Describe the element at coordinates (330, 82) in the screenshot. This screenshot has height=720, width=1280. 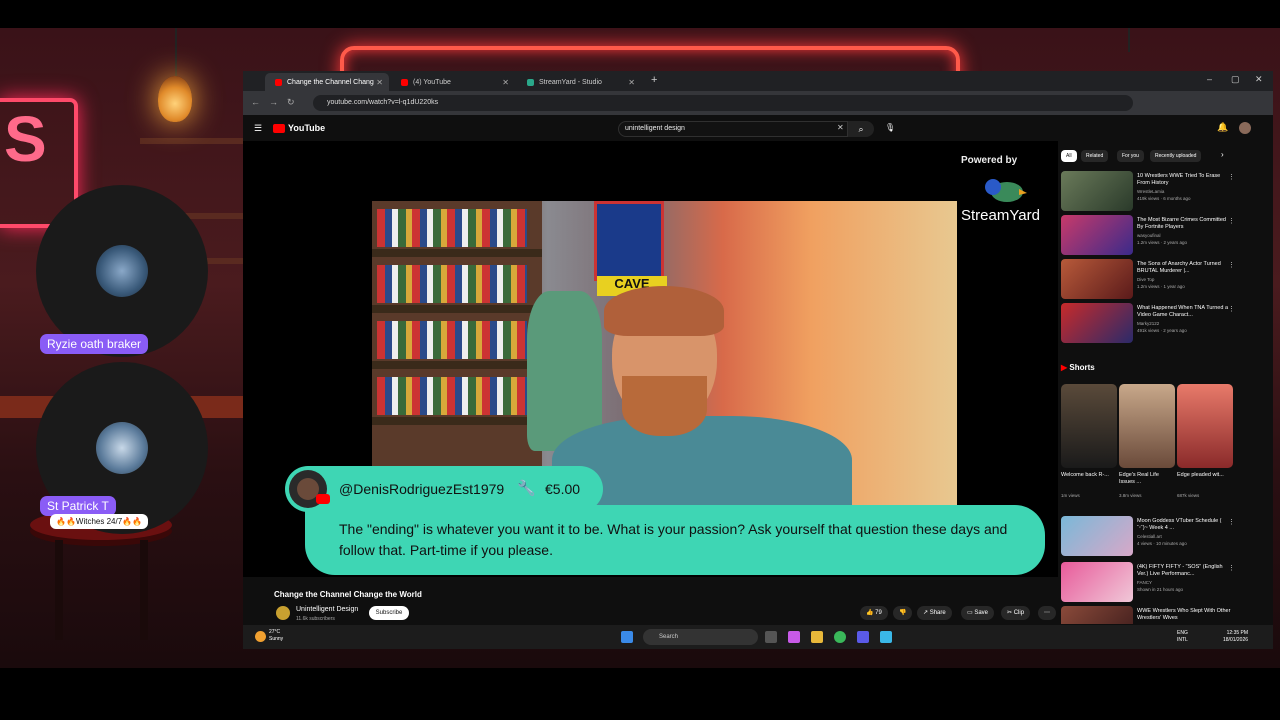
I see `tab-label: Change the Channel Chang` at that location.